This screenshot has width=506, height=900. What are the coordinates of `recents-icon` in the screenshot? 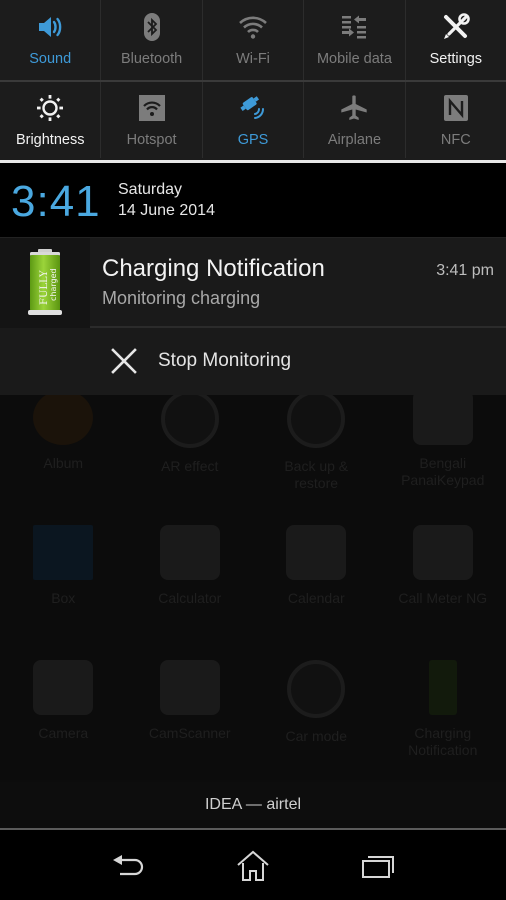 It's located at (378, 867).